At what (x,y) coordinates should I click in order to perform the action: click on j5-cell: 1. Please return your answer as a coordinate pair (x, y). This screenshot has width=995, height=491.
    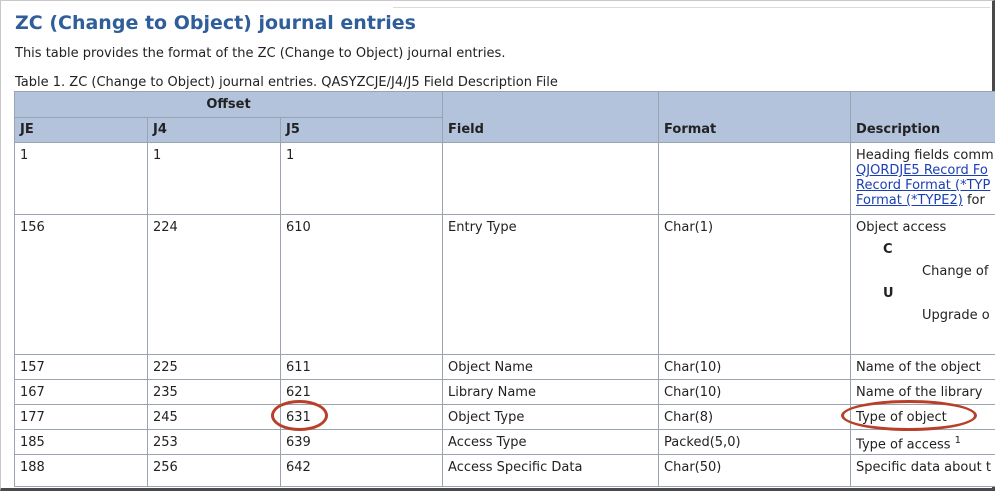
    Looking at the image, I should click on (361, 178).